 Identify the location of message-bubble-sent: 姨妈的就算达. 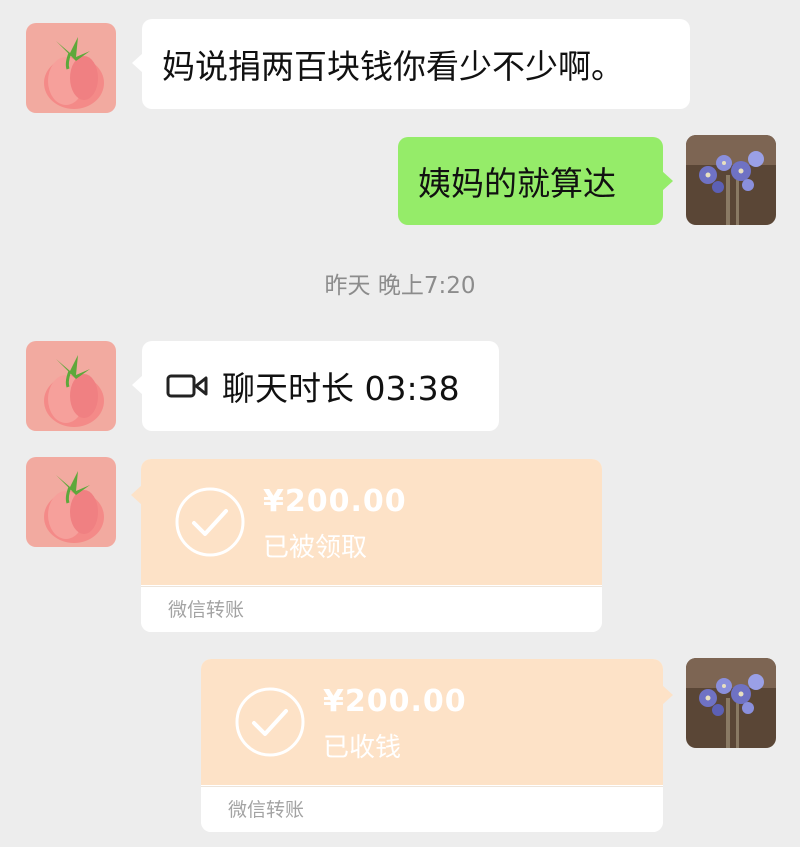
(535, 181).